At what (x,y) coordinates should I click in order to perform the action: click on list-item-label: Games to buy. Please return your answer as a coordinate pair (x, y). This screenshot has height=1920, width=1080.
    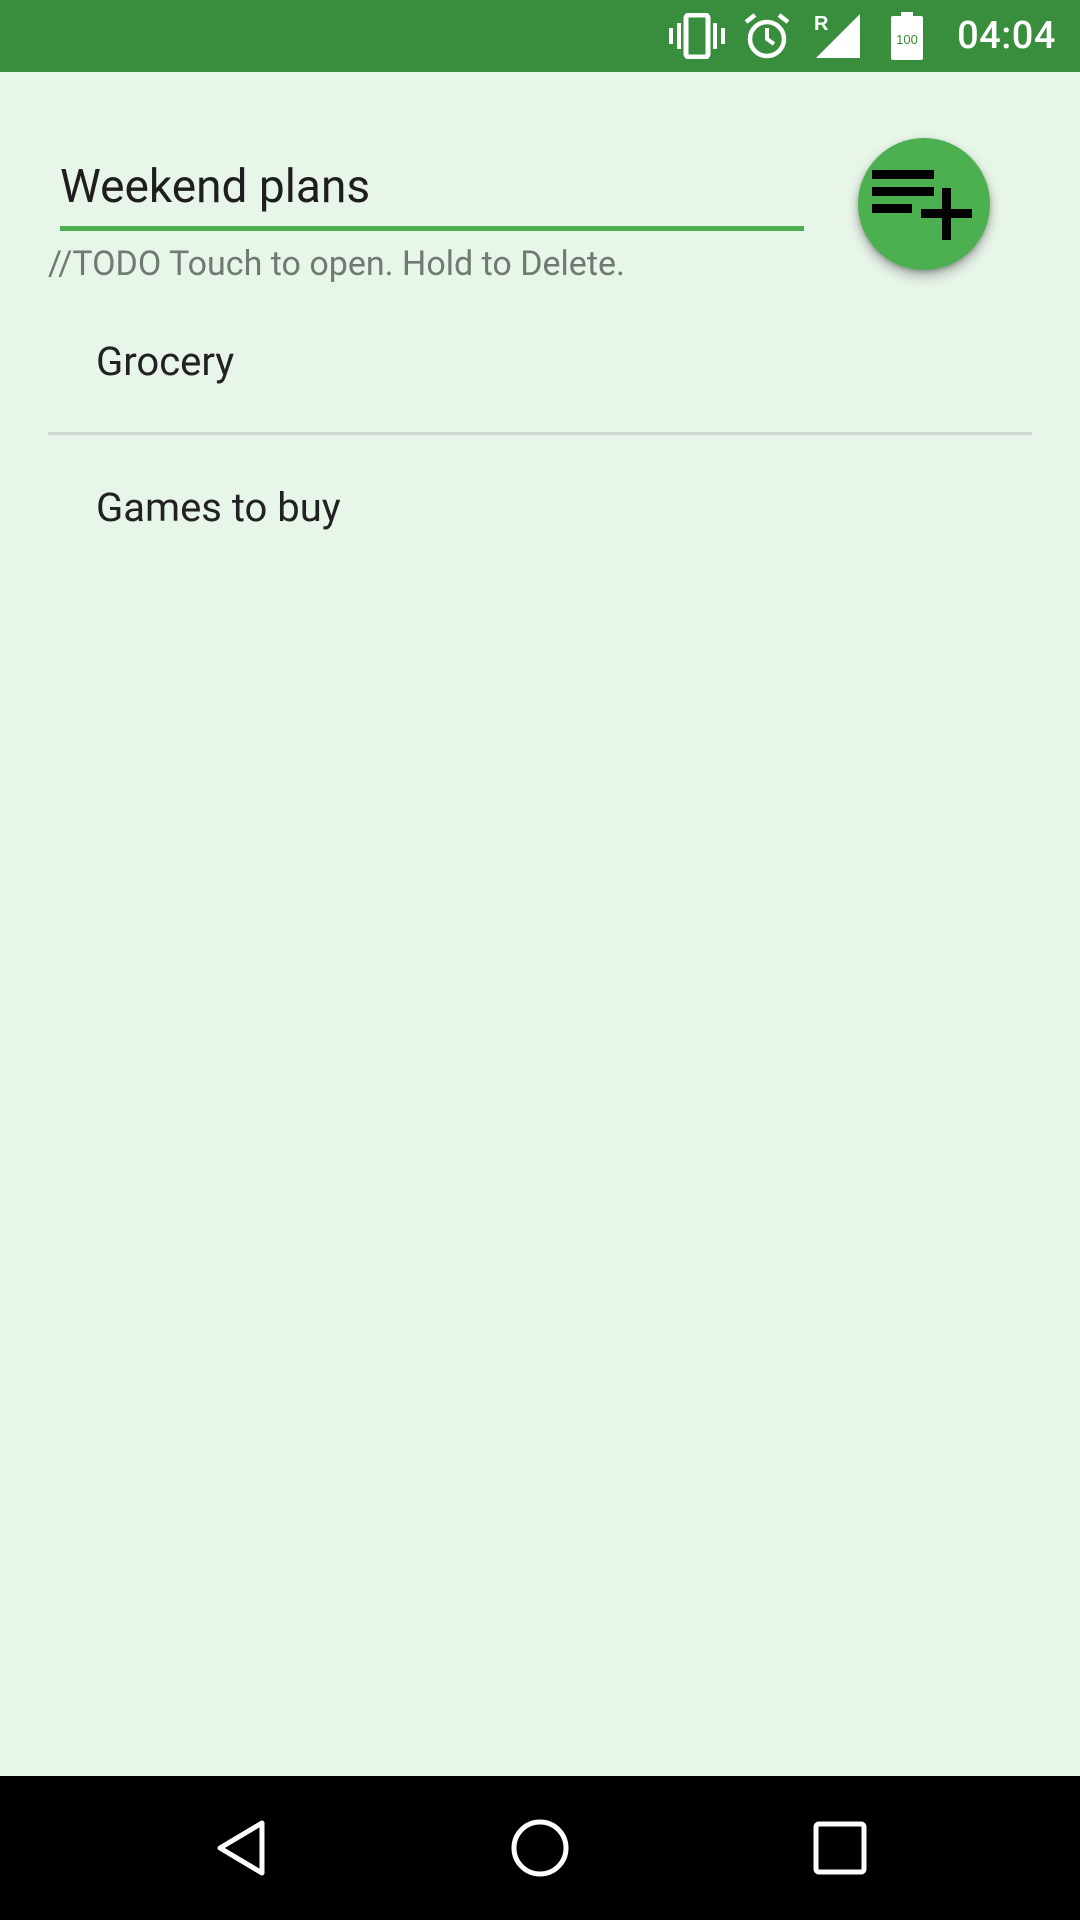
    Looking at the image, I should click on (218, 507).